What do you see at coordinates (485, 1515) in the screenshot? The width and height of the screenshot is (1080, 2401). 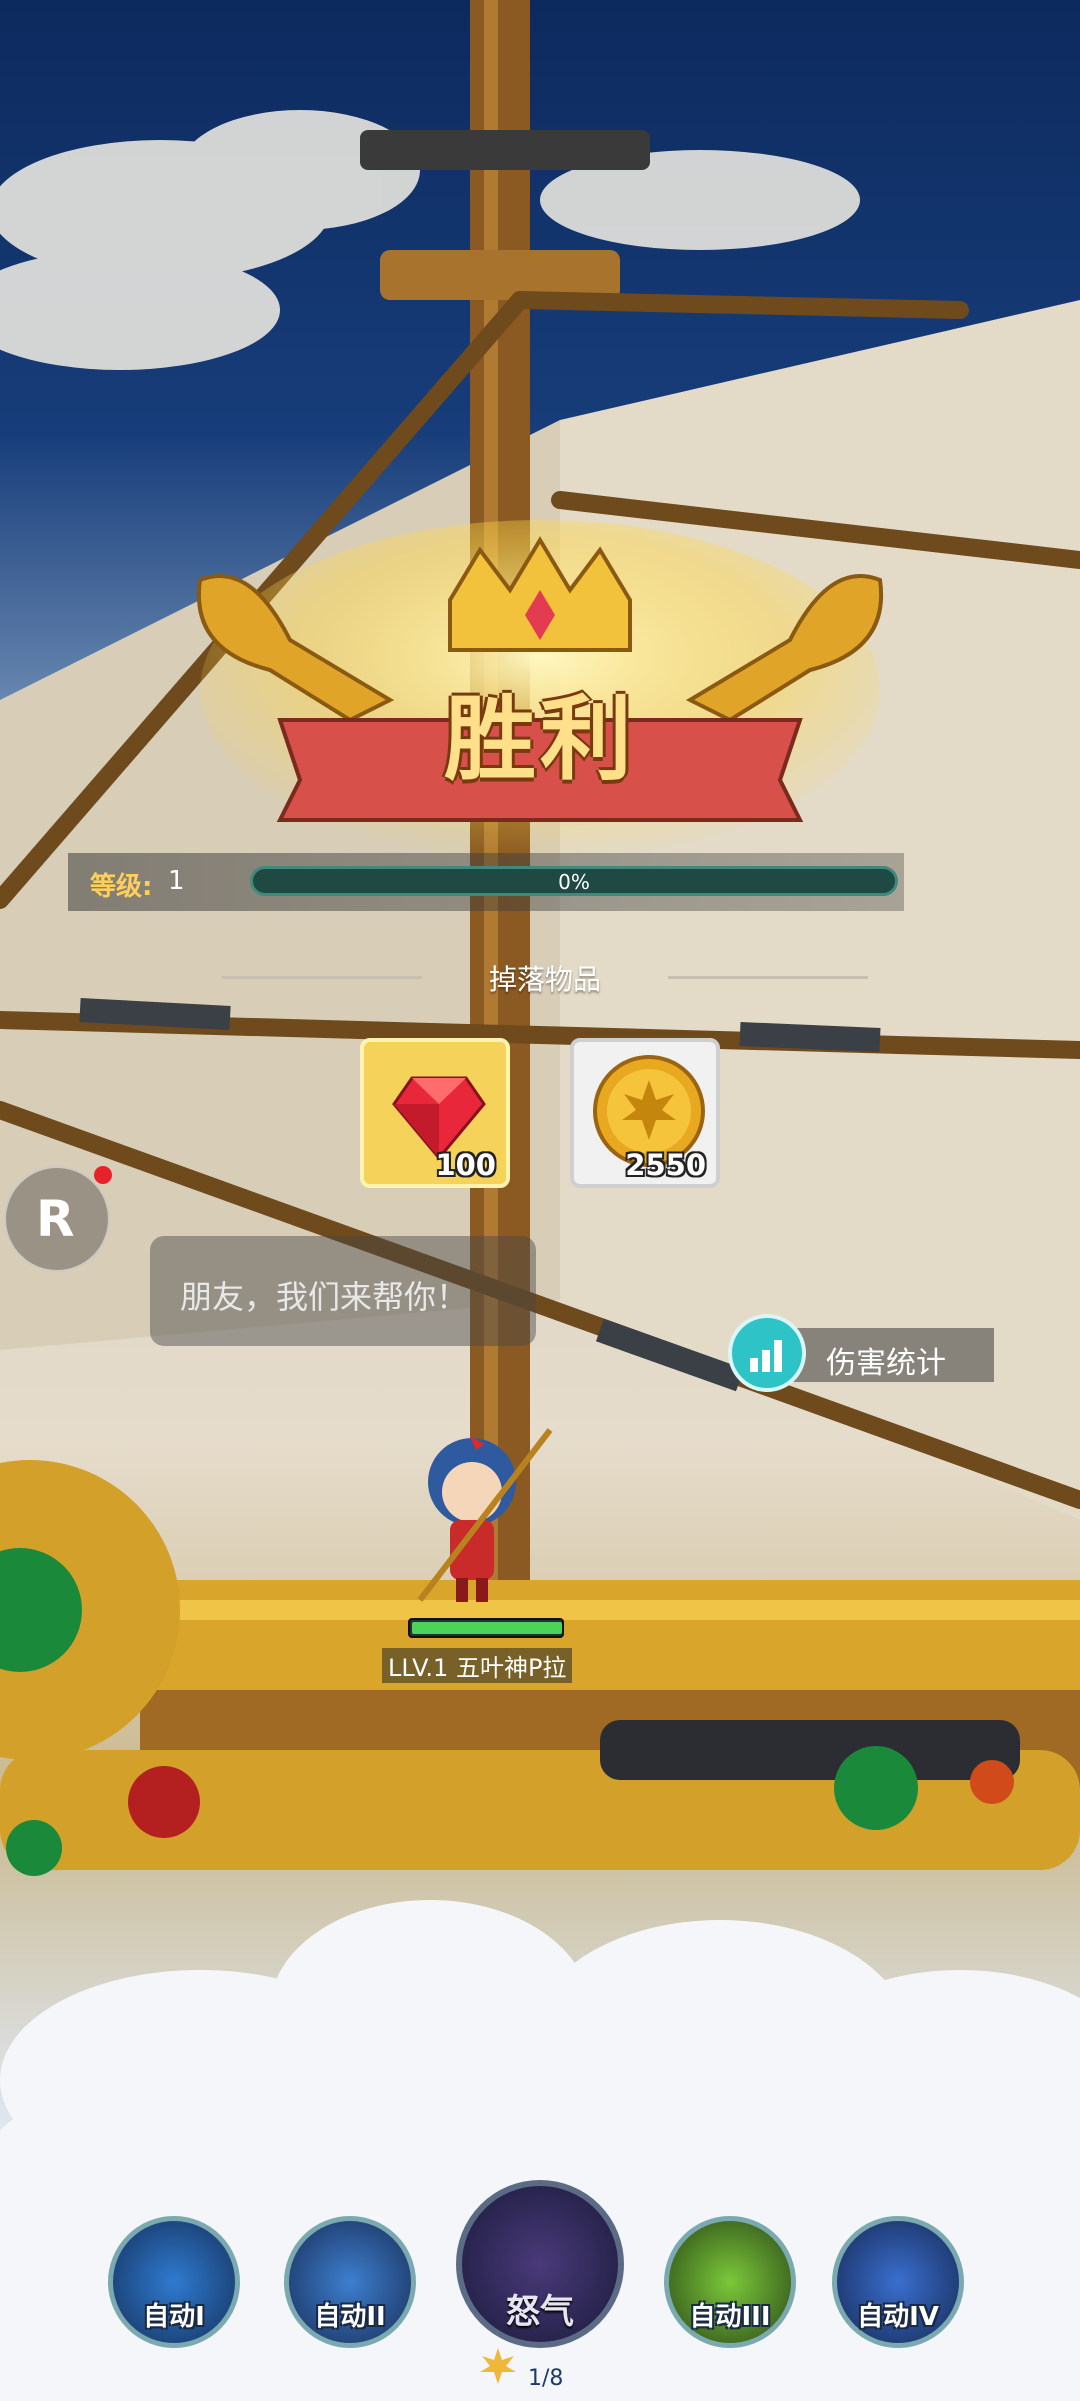 I see `player-character` at bounding box center [485, 1515].